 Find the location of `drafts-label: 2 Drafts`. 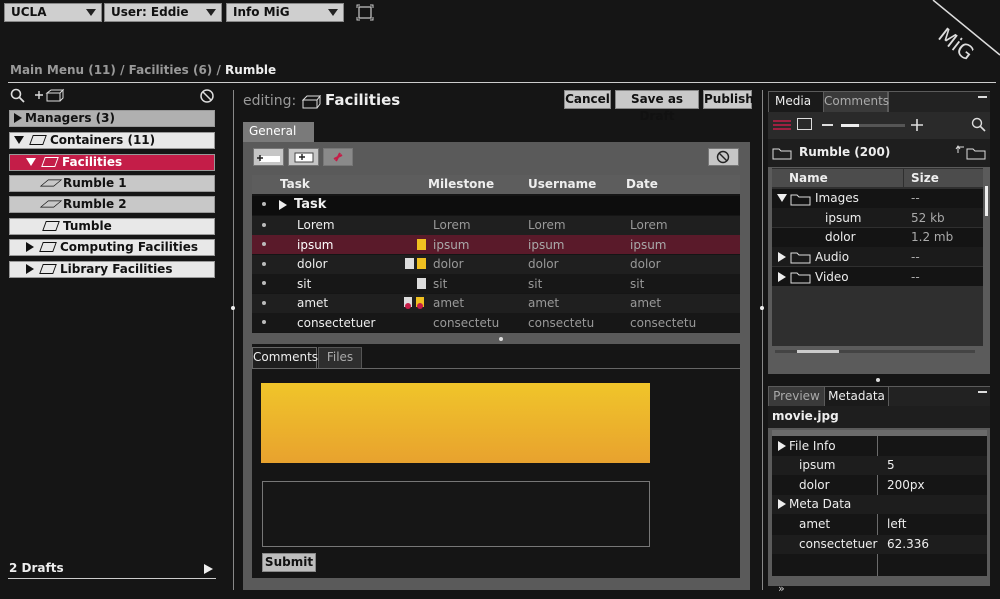

drafts-label: 2 Drafts is located at coordinates (36, 568).